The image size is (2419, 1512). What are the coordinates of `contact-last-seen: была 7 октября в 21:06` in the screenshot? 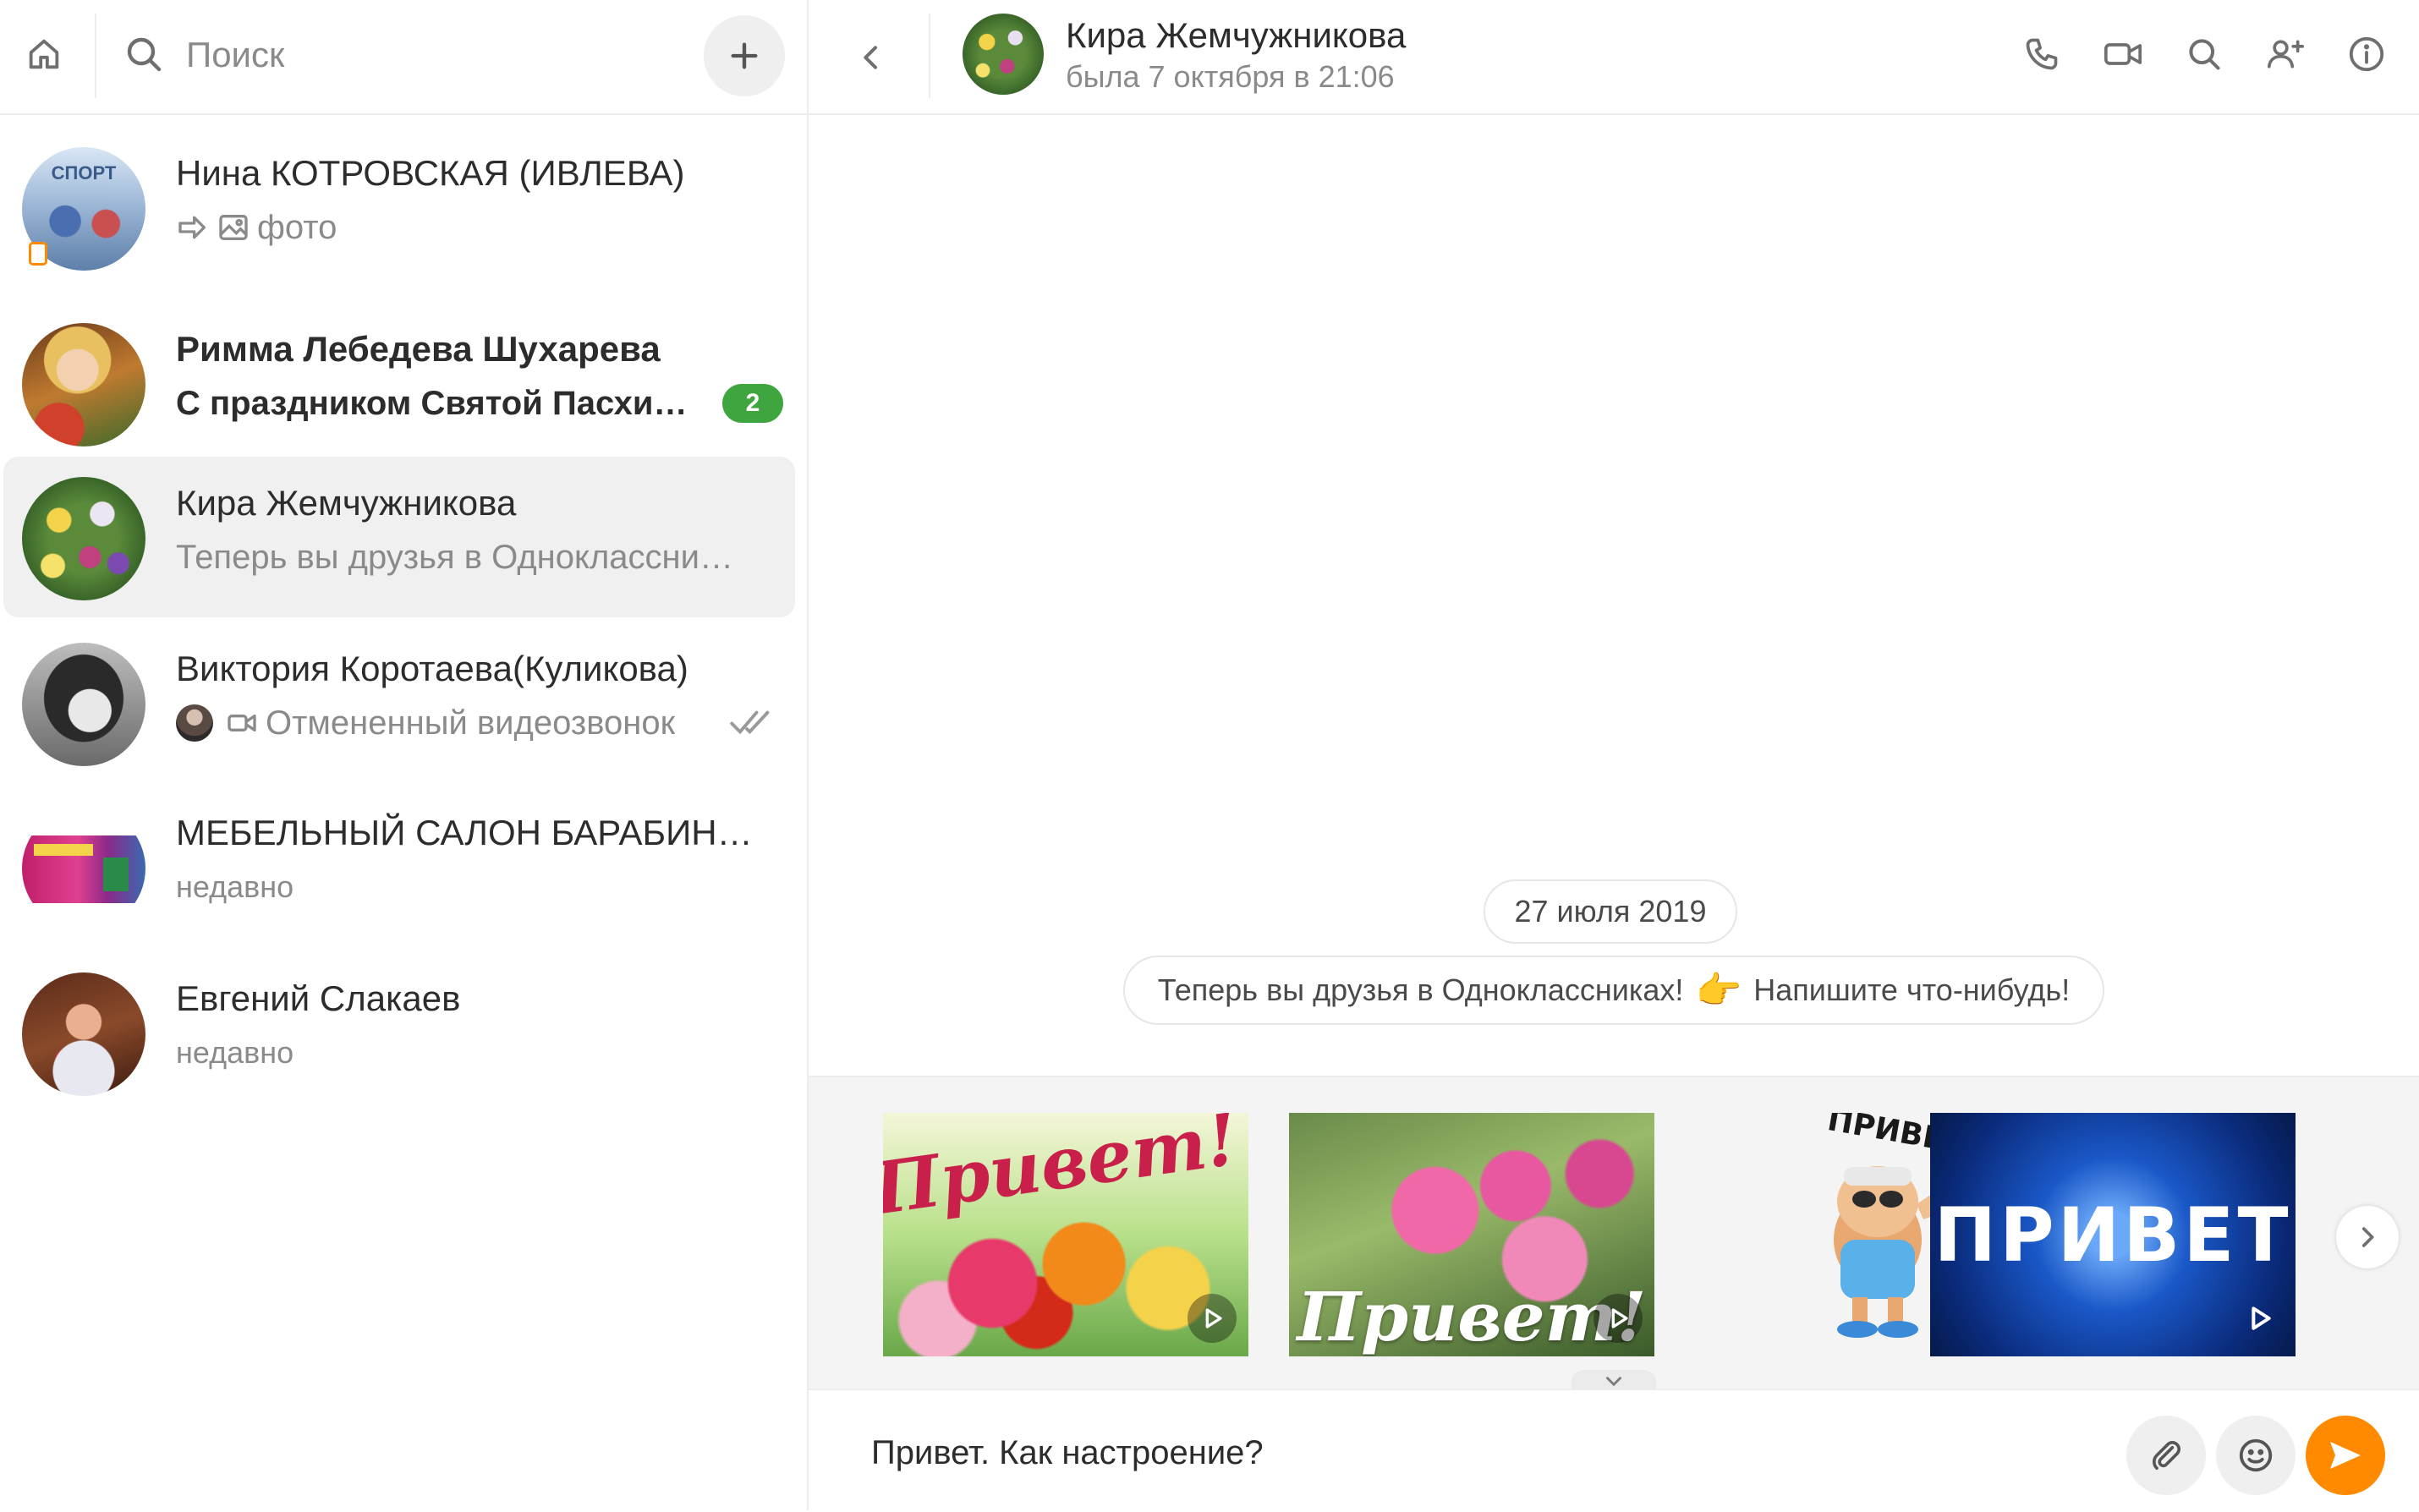 It's located at (1231, 76).